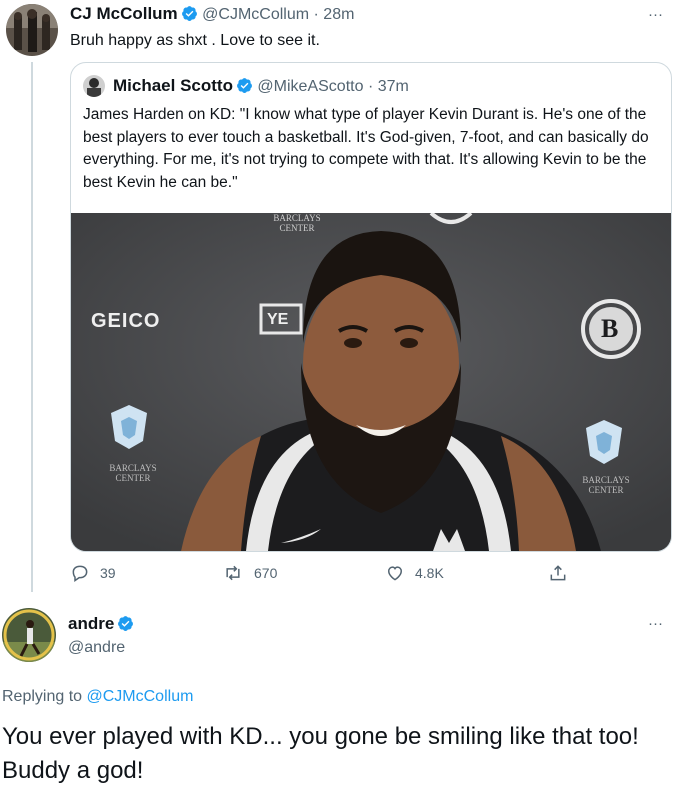 Image resolution: width=677 pixels, height=809 pixels. Describe the element at coordinates (655, 14) in the screenshot. I see `more-options-icon: ···` at that location.